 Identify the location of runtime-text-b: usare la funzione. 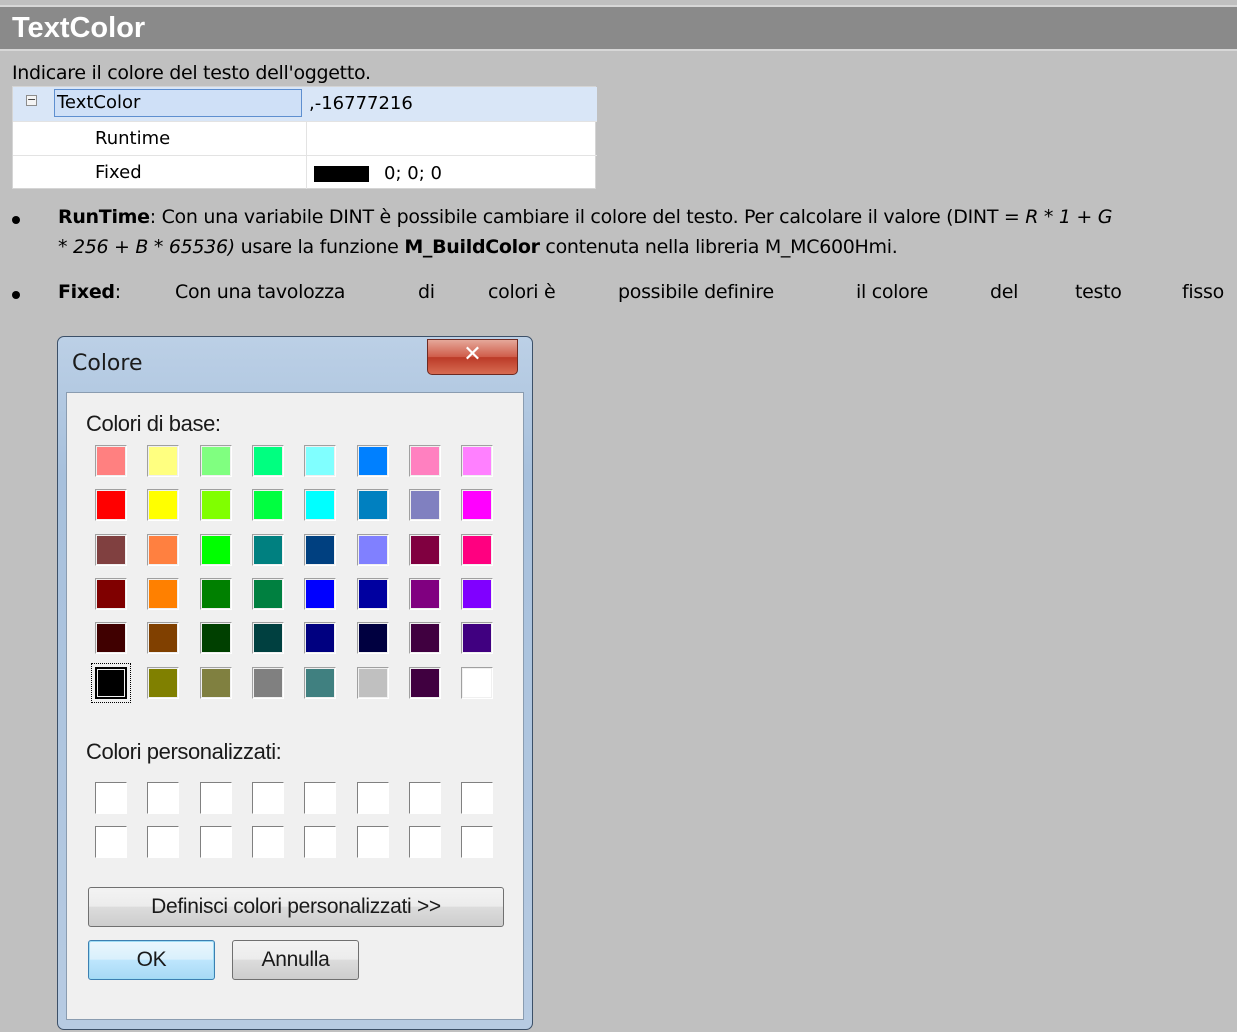
(319, 247).